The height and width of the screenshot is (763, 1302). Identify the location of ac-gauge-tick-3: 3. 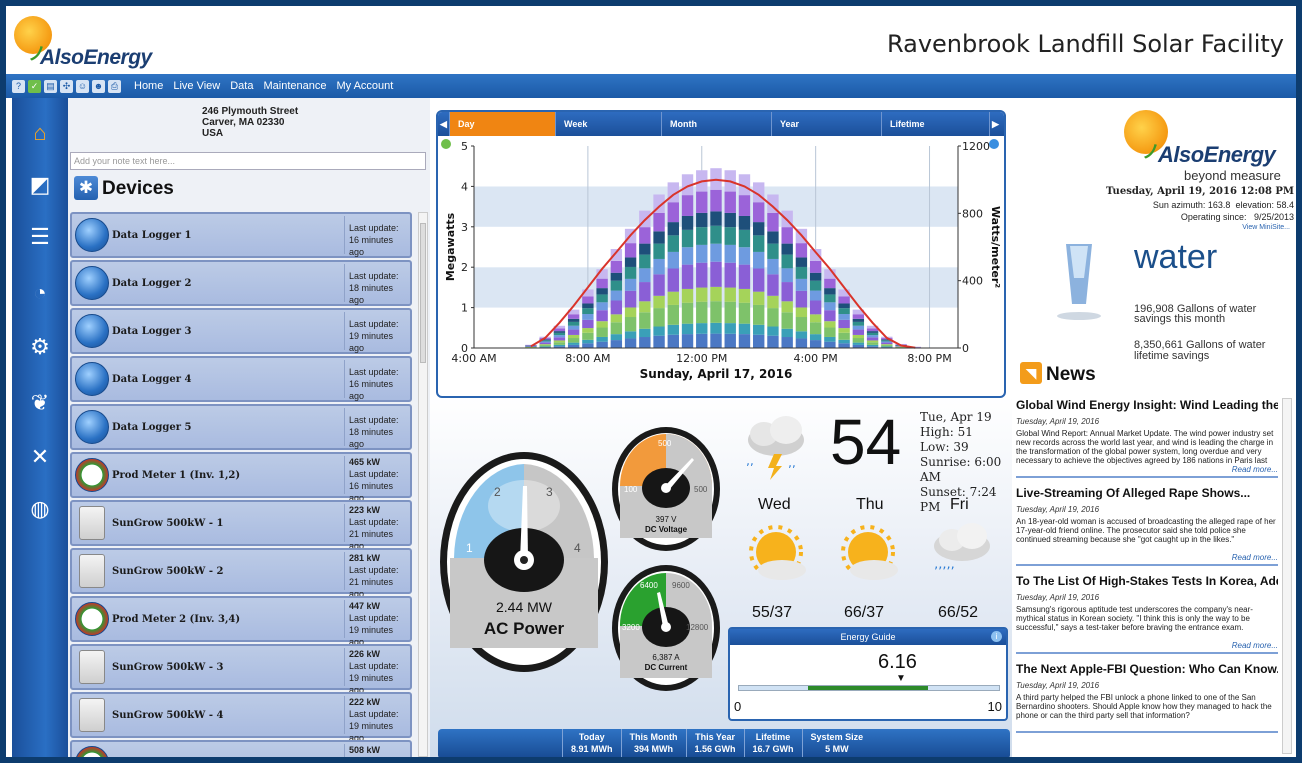
(549, 492).